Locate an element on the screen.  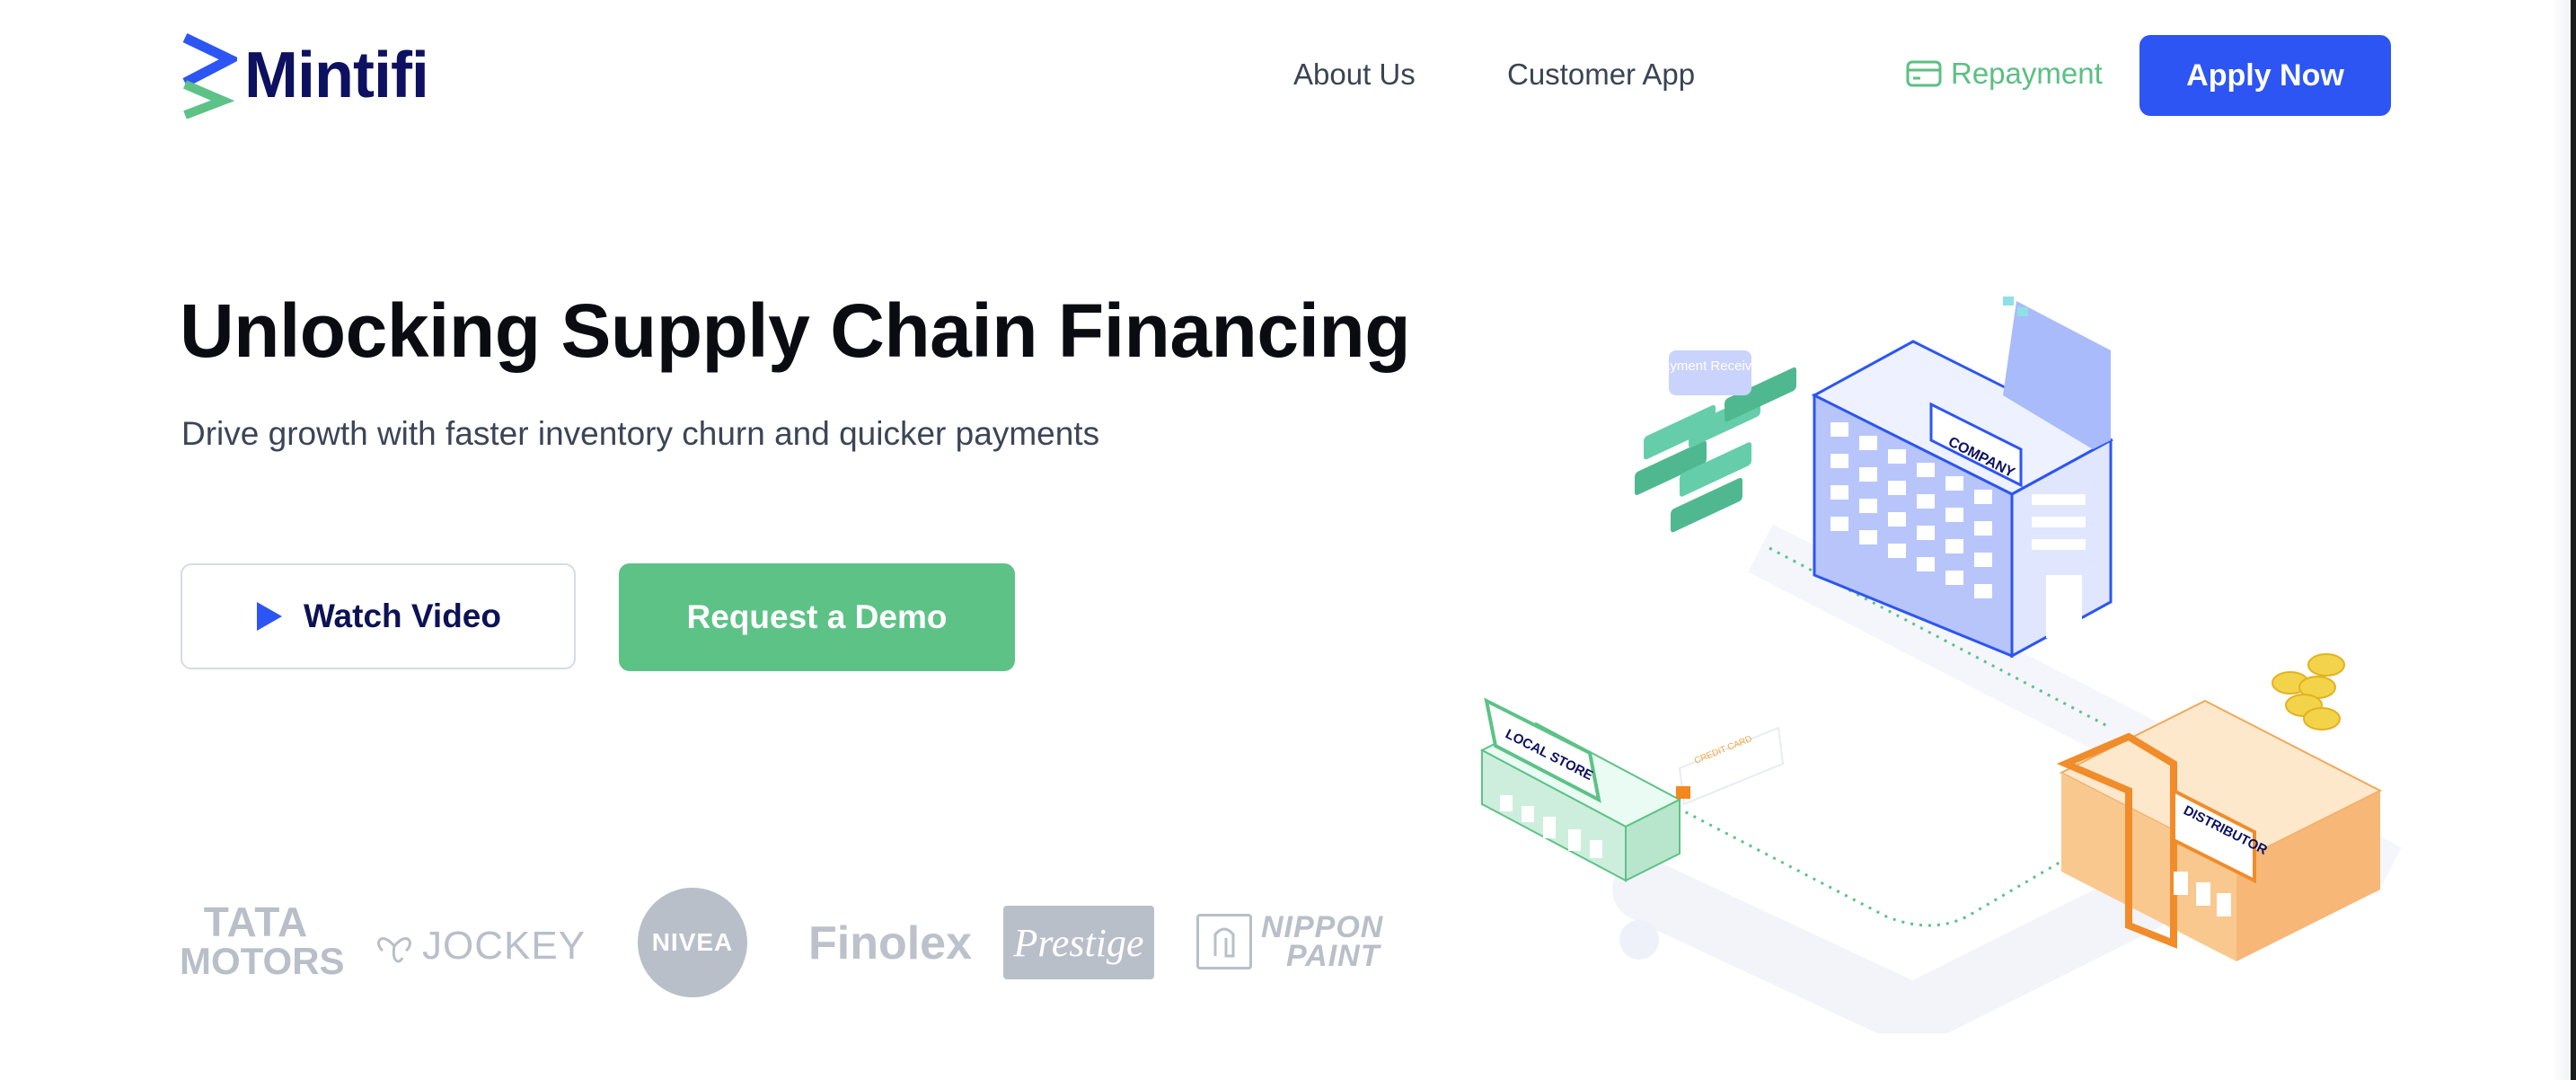
client-logo-prestige: Prestige is located at coordinates (1078, 942).